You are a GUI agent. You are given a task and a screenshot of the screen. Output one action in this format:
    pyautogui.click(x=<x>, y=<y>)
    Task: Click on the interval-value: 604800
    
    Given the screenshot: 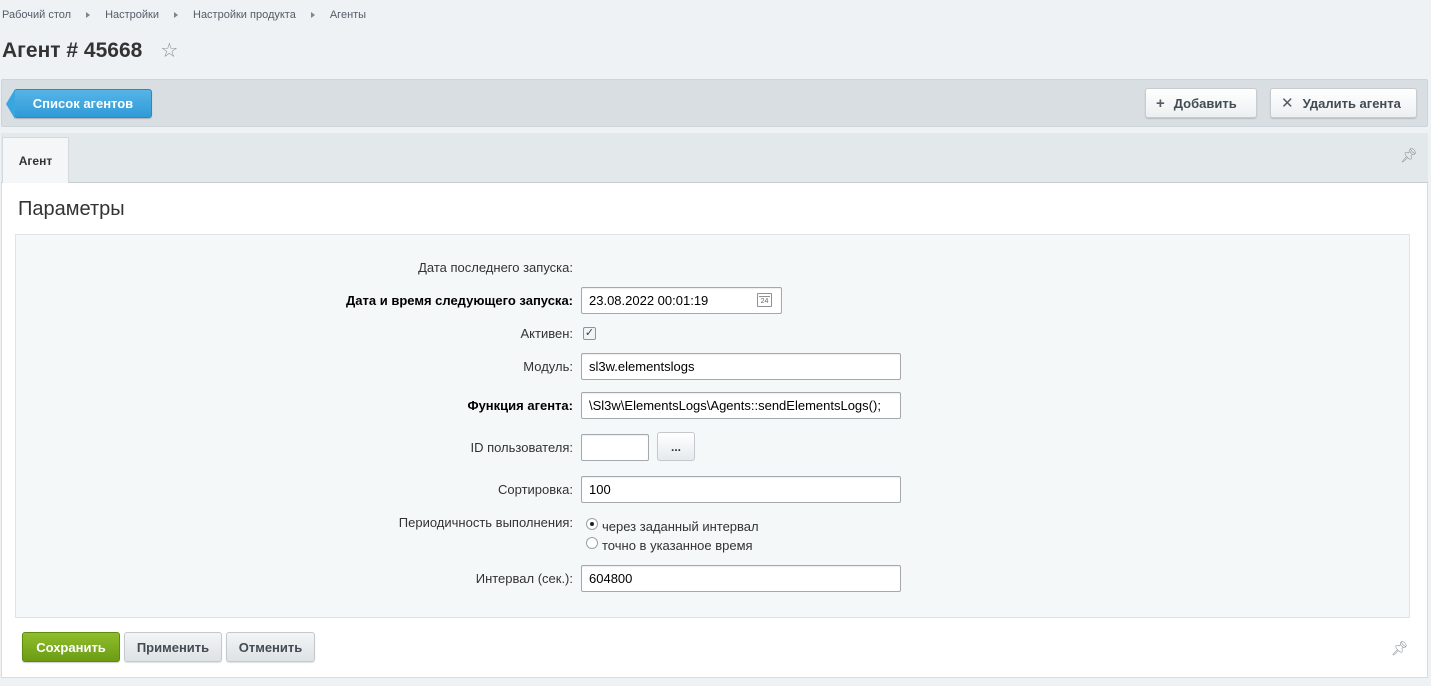 What is the action you would take?
    pyautogui.click(x=611, y=578)
    